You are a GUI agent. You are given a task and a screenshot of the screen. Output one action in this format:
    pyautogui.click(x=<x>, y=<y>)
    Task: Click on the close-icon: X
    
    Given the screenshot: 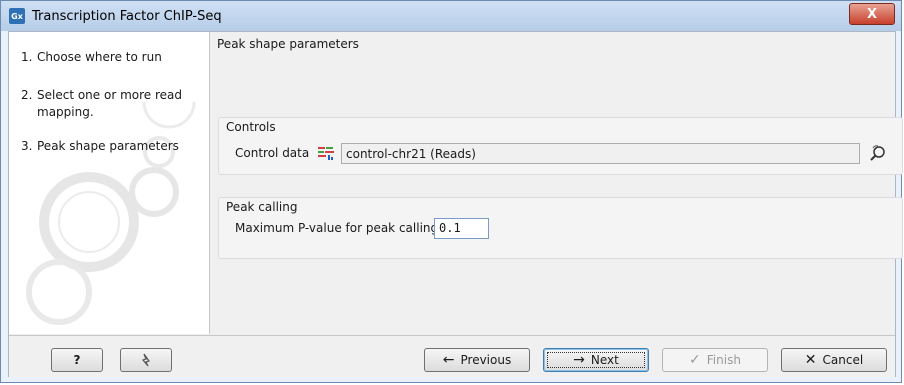 What is the action you would take?
    pyautogui.click(x=872, y=14)
    